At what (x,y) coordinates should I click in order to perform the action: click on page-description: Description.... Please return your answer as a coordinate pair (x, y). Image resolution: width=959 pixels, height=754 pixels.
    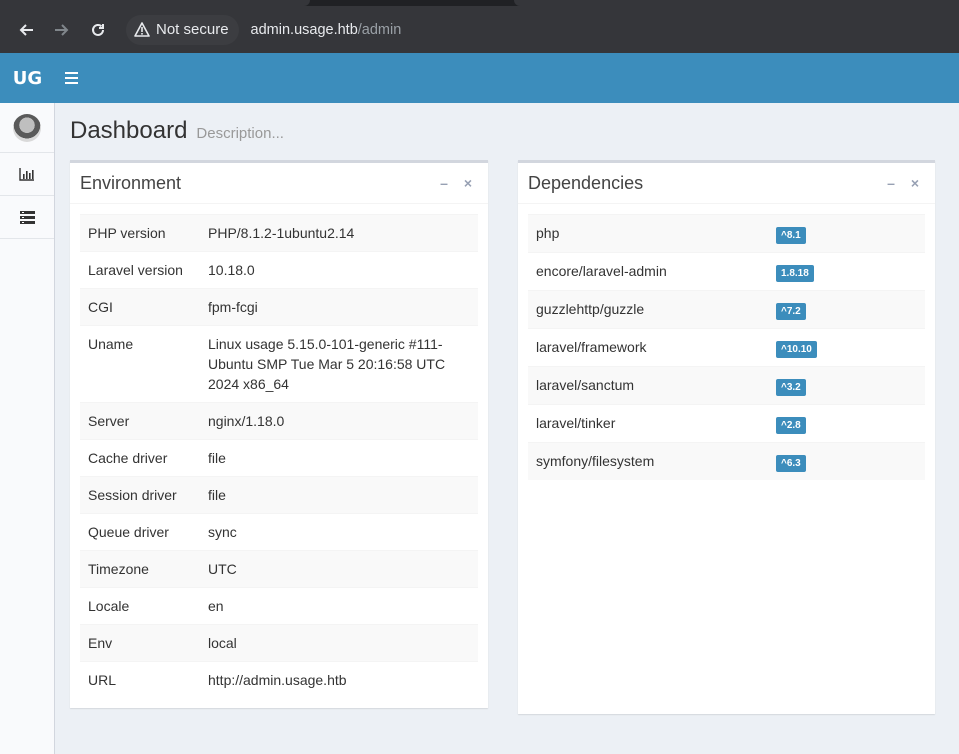
    Looking at the image, I should click on (240, 133).